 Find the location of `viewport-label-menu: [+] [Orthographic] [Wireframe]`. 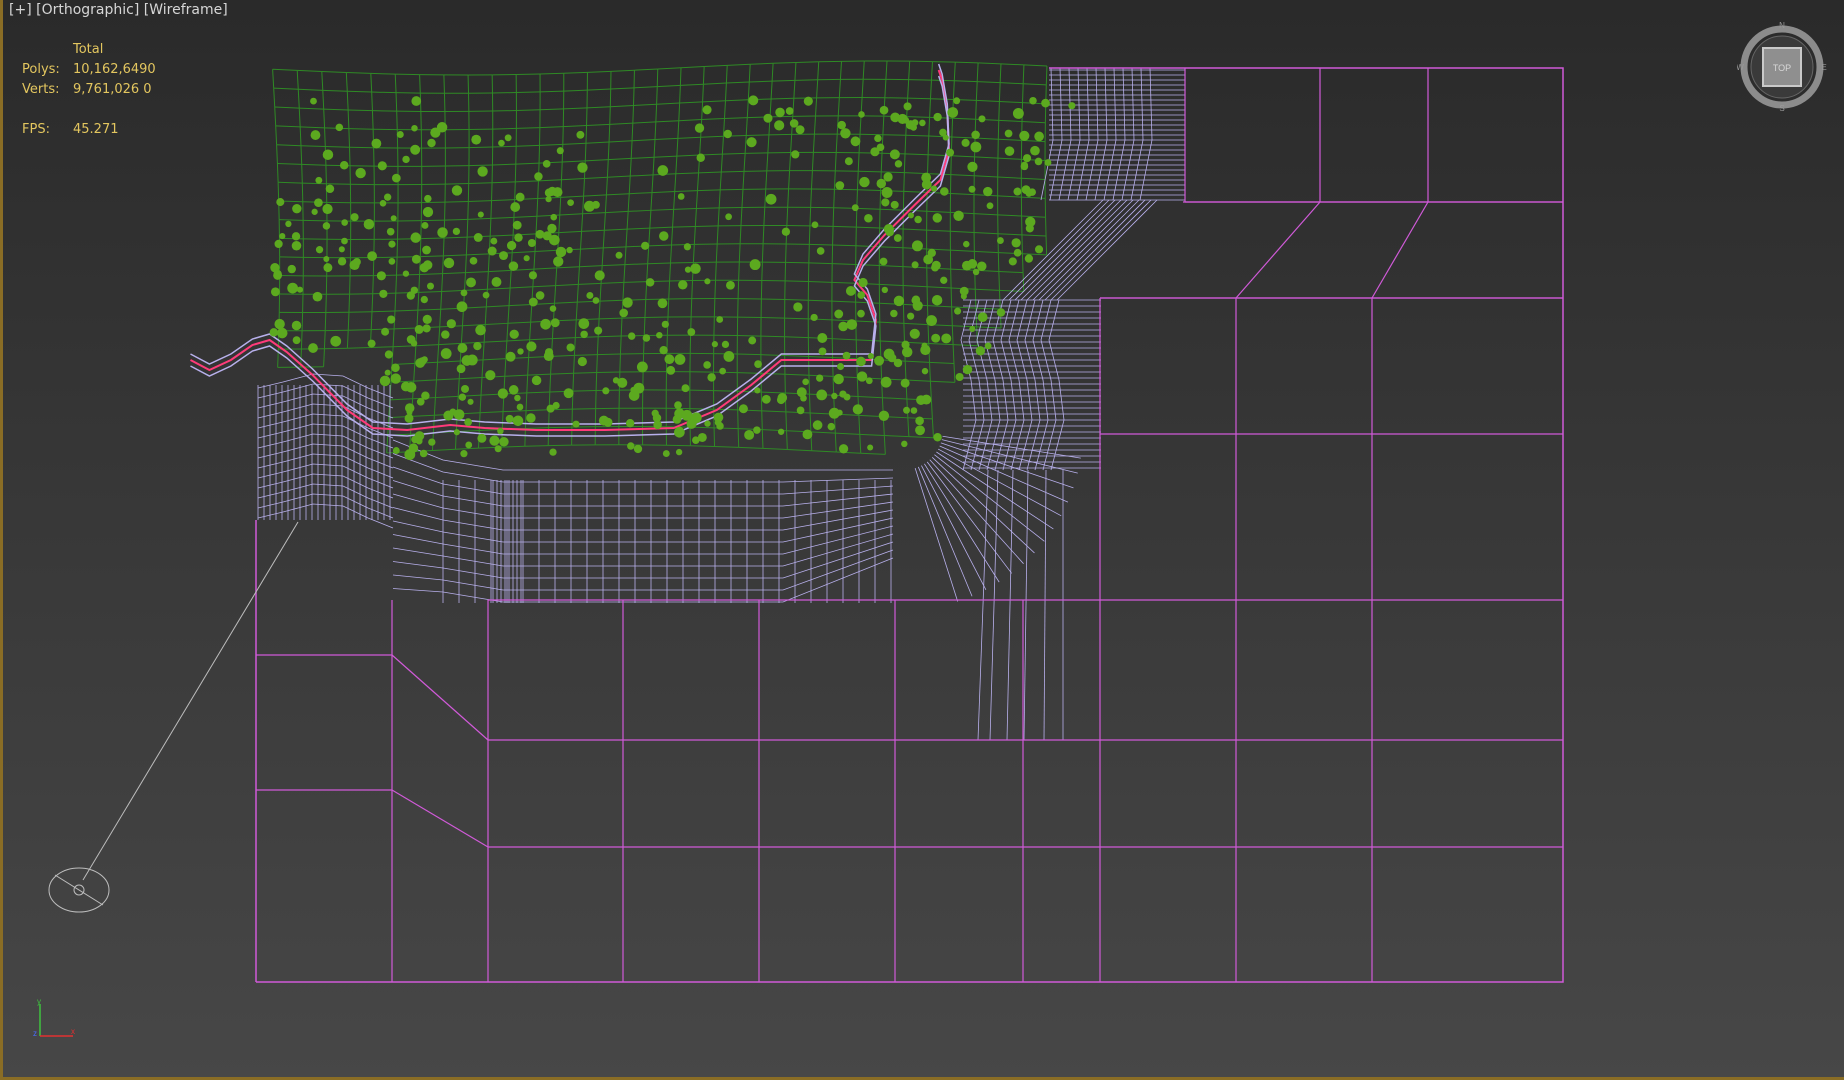

viewport-label-menu: [+] [Orthographic] [Wireframe] is located at coordinates (118, 10).